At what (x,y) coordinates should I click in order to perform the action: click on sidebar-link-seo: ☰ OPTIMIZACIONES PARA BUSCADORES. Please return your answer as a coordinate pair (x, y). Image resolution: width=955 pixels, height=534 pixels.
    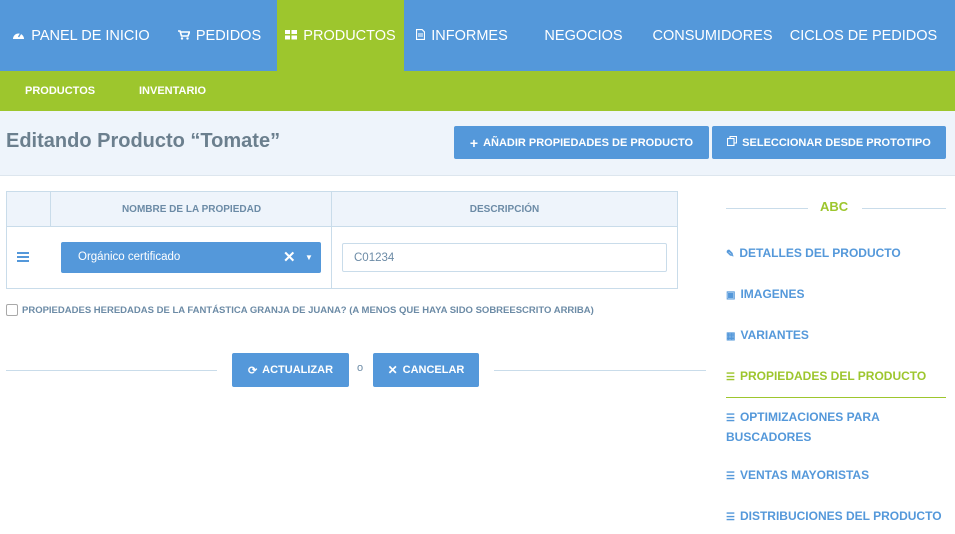
    Looking at the image, I should click on (826, 427).